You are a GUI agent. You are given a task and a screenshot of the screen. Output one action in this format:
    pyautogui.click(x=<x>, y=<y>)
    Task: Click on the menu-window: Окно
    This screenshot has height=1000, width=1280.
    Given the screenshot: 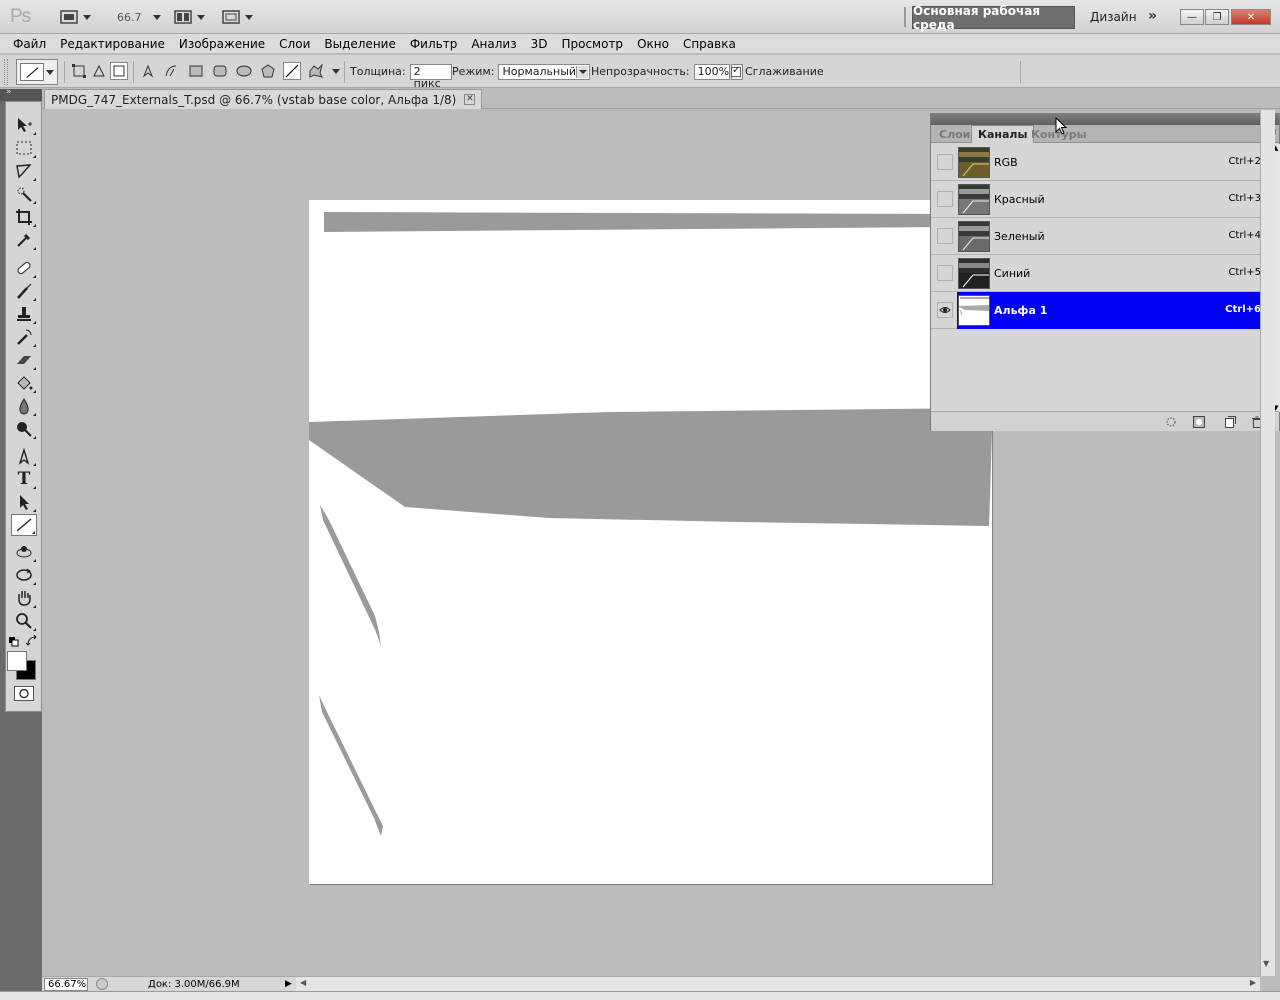 What is the action you would take?
    pyautogui.click(x=653, y=44)
    